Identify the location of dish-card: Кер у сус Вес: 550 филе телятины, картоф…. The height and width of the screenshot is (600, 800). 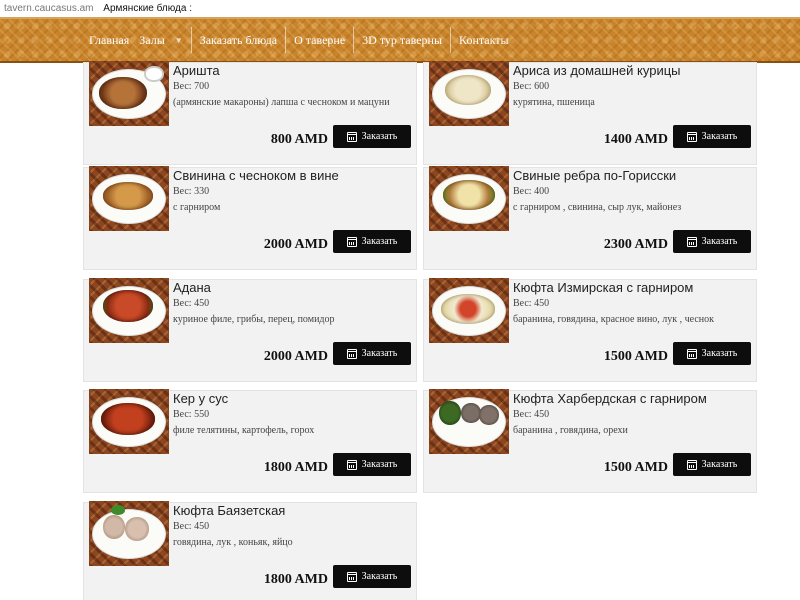
(250, 441).